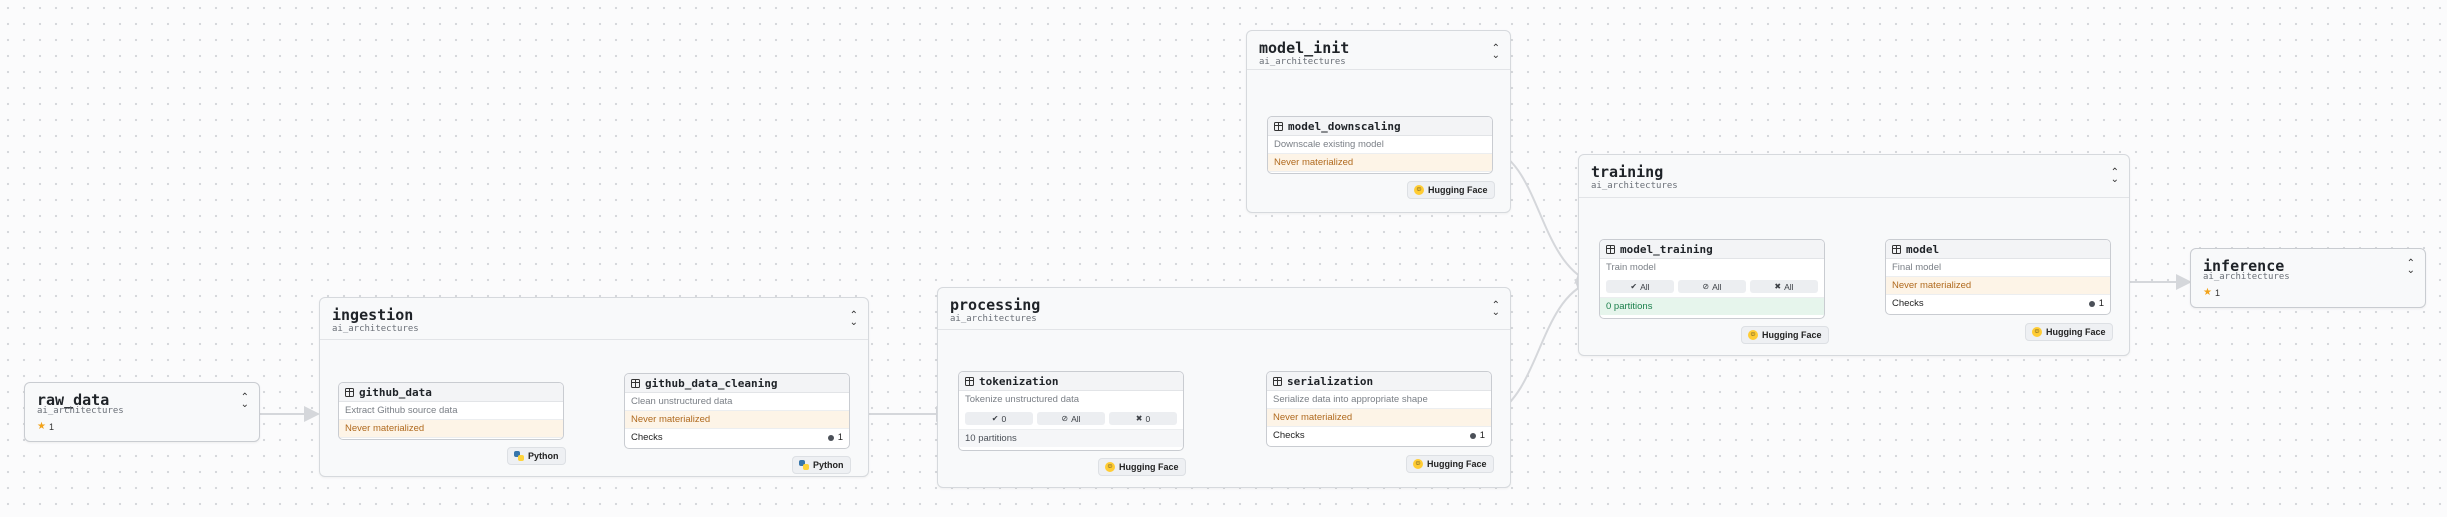  What do you see at coordinates (373, 315) in the screenshot?
I see `group-title: ingestion` at bounding box center [373, 315].